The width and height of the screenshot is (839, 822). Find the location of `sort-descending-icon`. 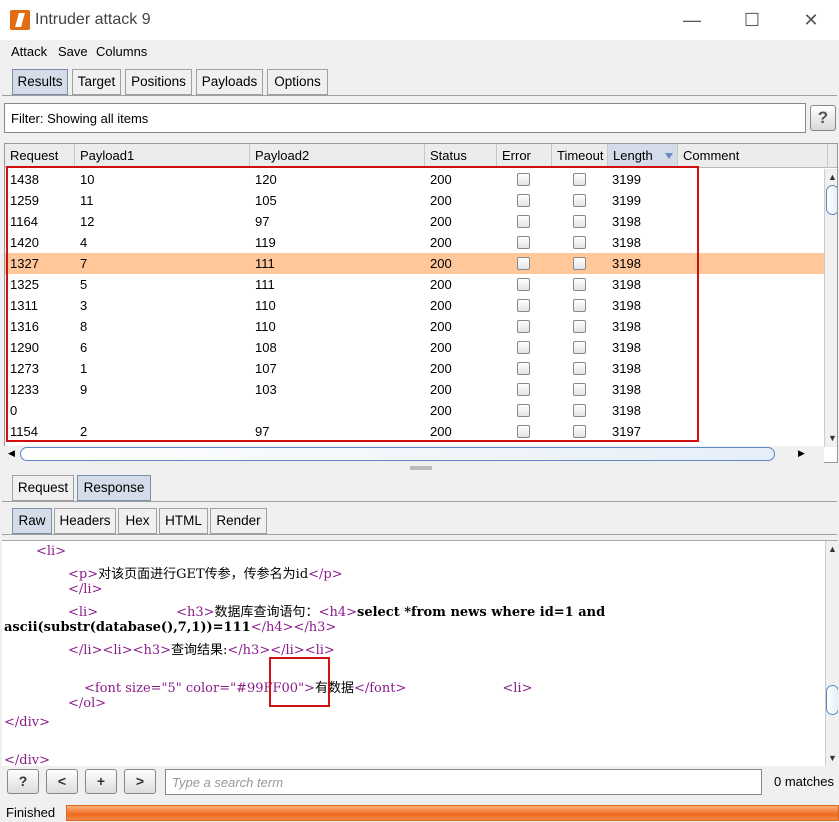

sort-descending-icon is located at coordinates (669, 156).